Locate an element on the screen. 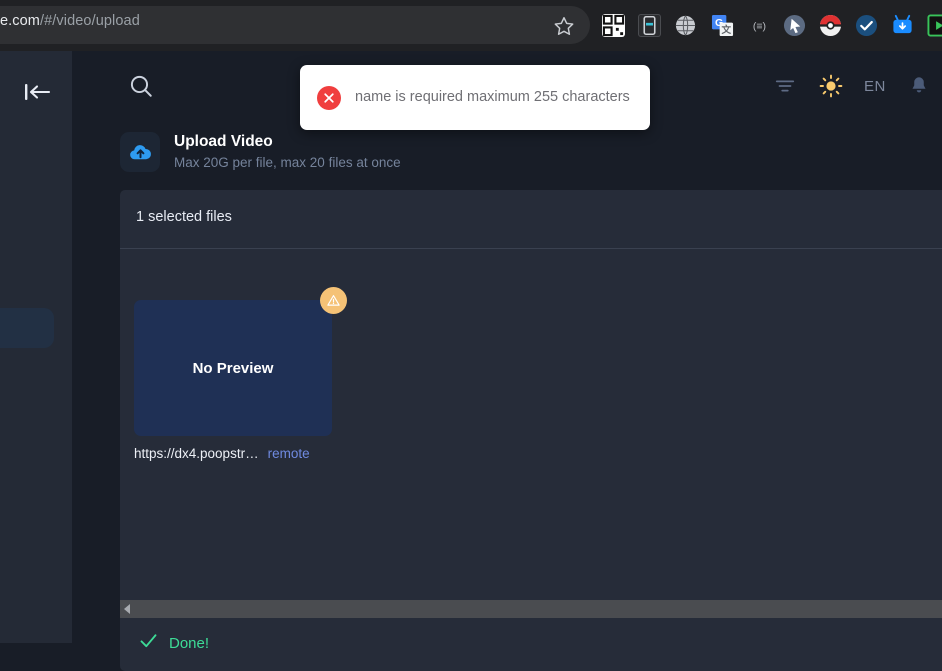  qr-code-extension-icon is located at coordinates (613, 25).